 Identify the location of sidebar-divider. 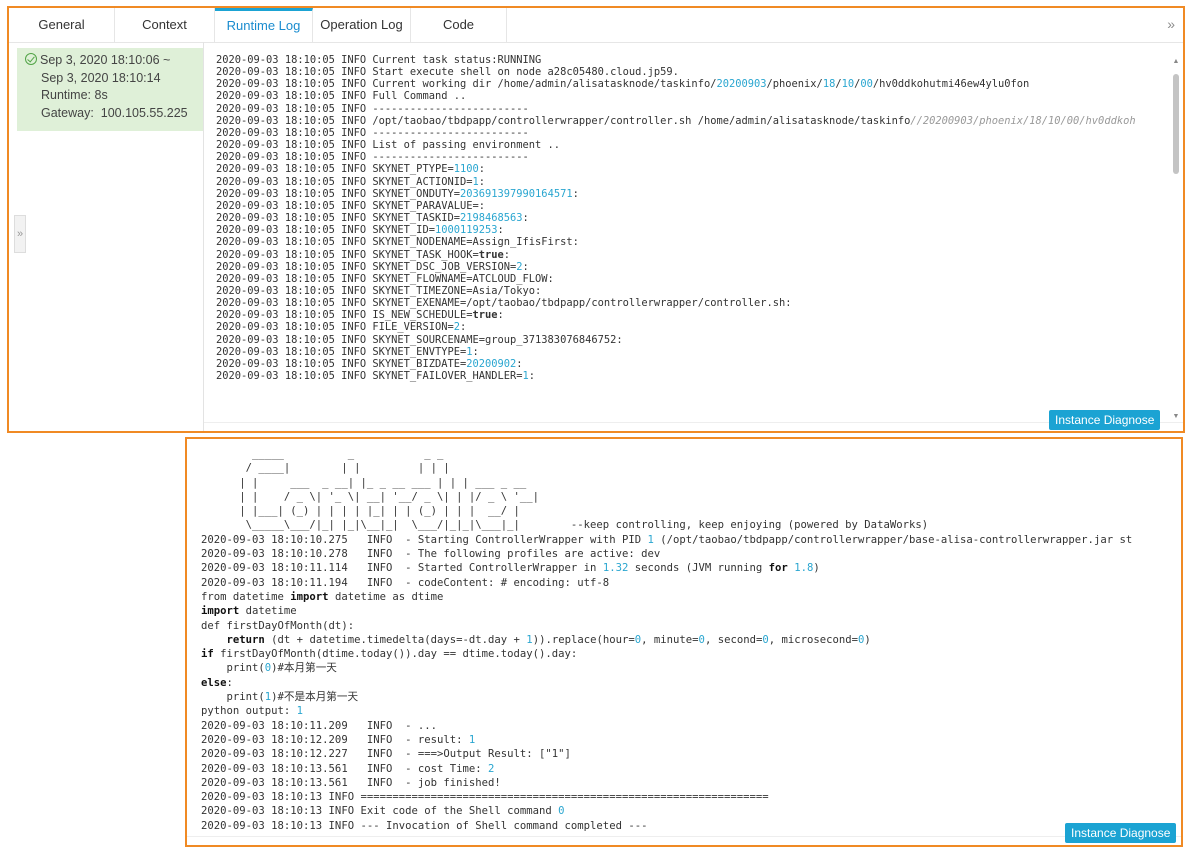
(203, 236).